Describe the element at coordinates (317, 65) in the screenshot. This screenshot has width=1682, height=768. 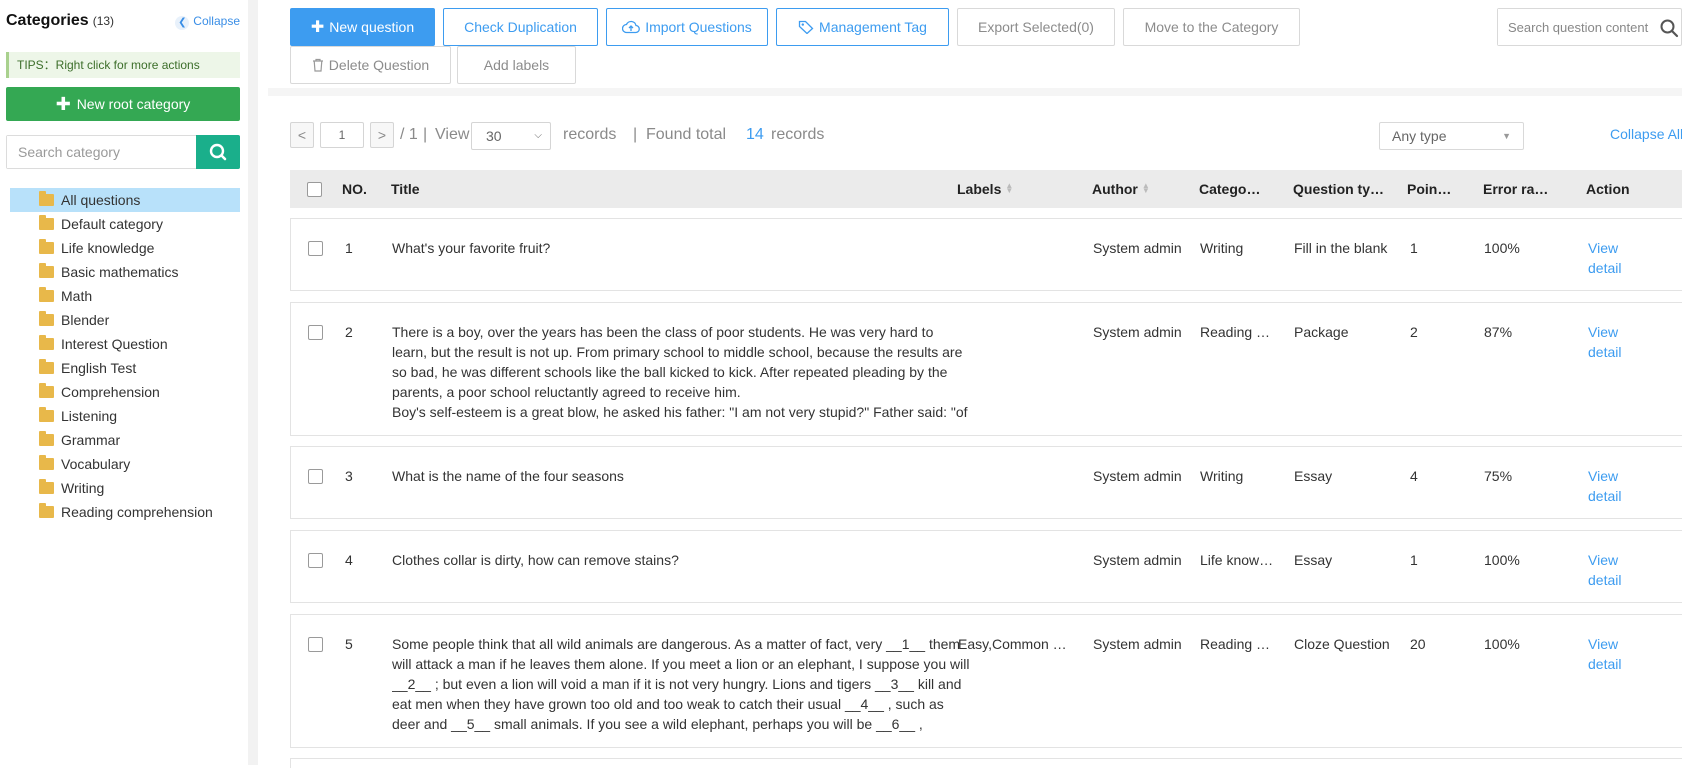
I see `trash-icon` at that location.